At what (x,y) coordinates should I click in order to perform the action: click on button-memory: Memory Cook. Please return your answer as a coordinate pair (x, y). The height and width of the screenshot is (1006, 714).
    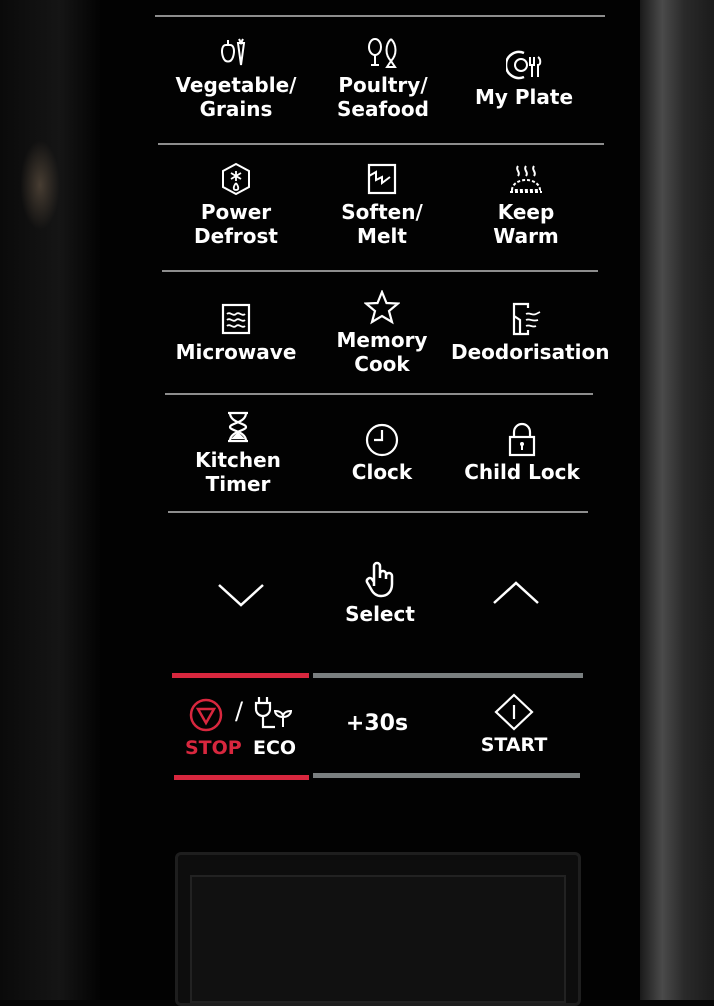
    Looking at the image, I should click on (382, 333).